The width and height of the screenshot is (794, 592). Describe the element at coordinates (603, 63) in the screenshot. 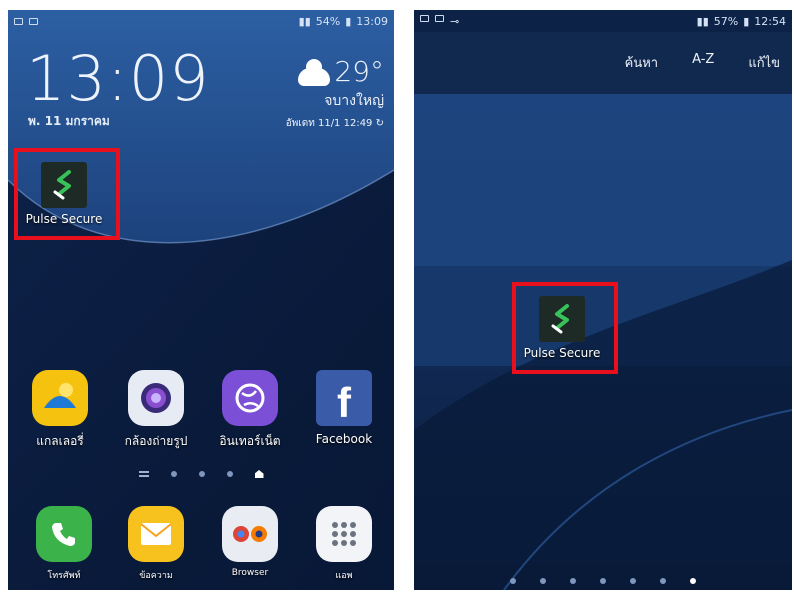

I see `app-drawer-toolbar: ค้นหา A-Z แก้ไข` at that location.